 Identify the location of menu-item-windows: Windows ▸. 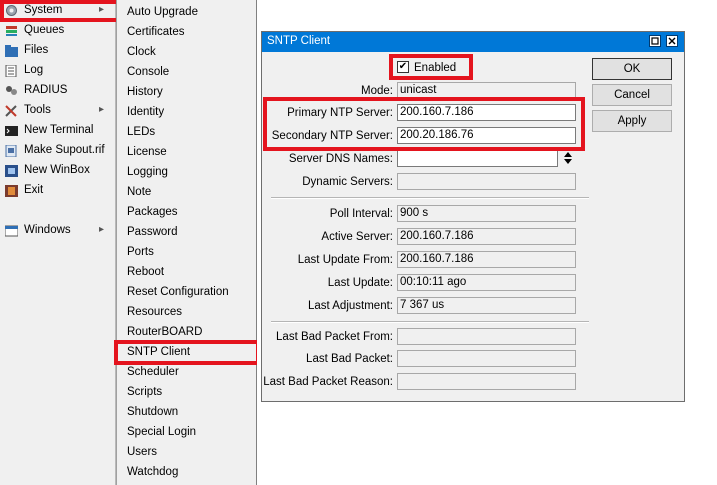
(58, 230).